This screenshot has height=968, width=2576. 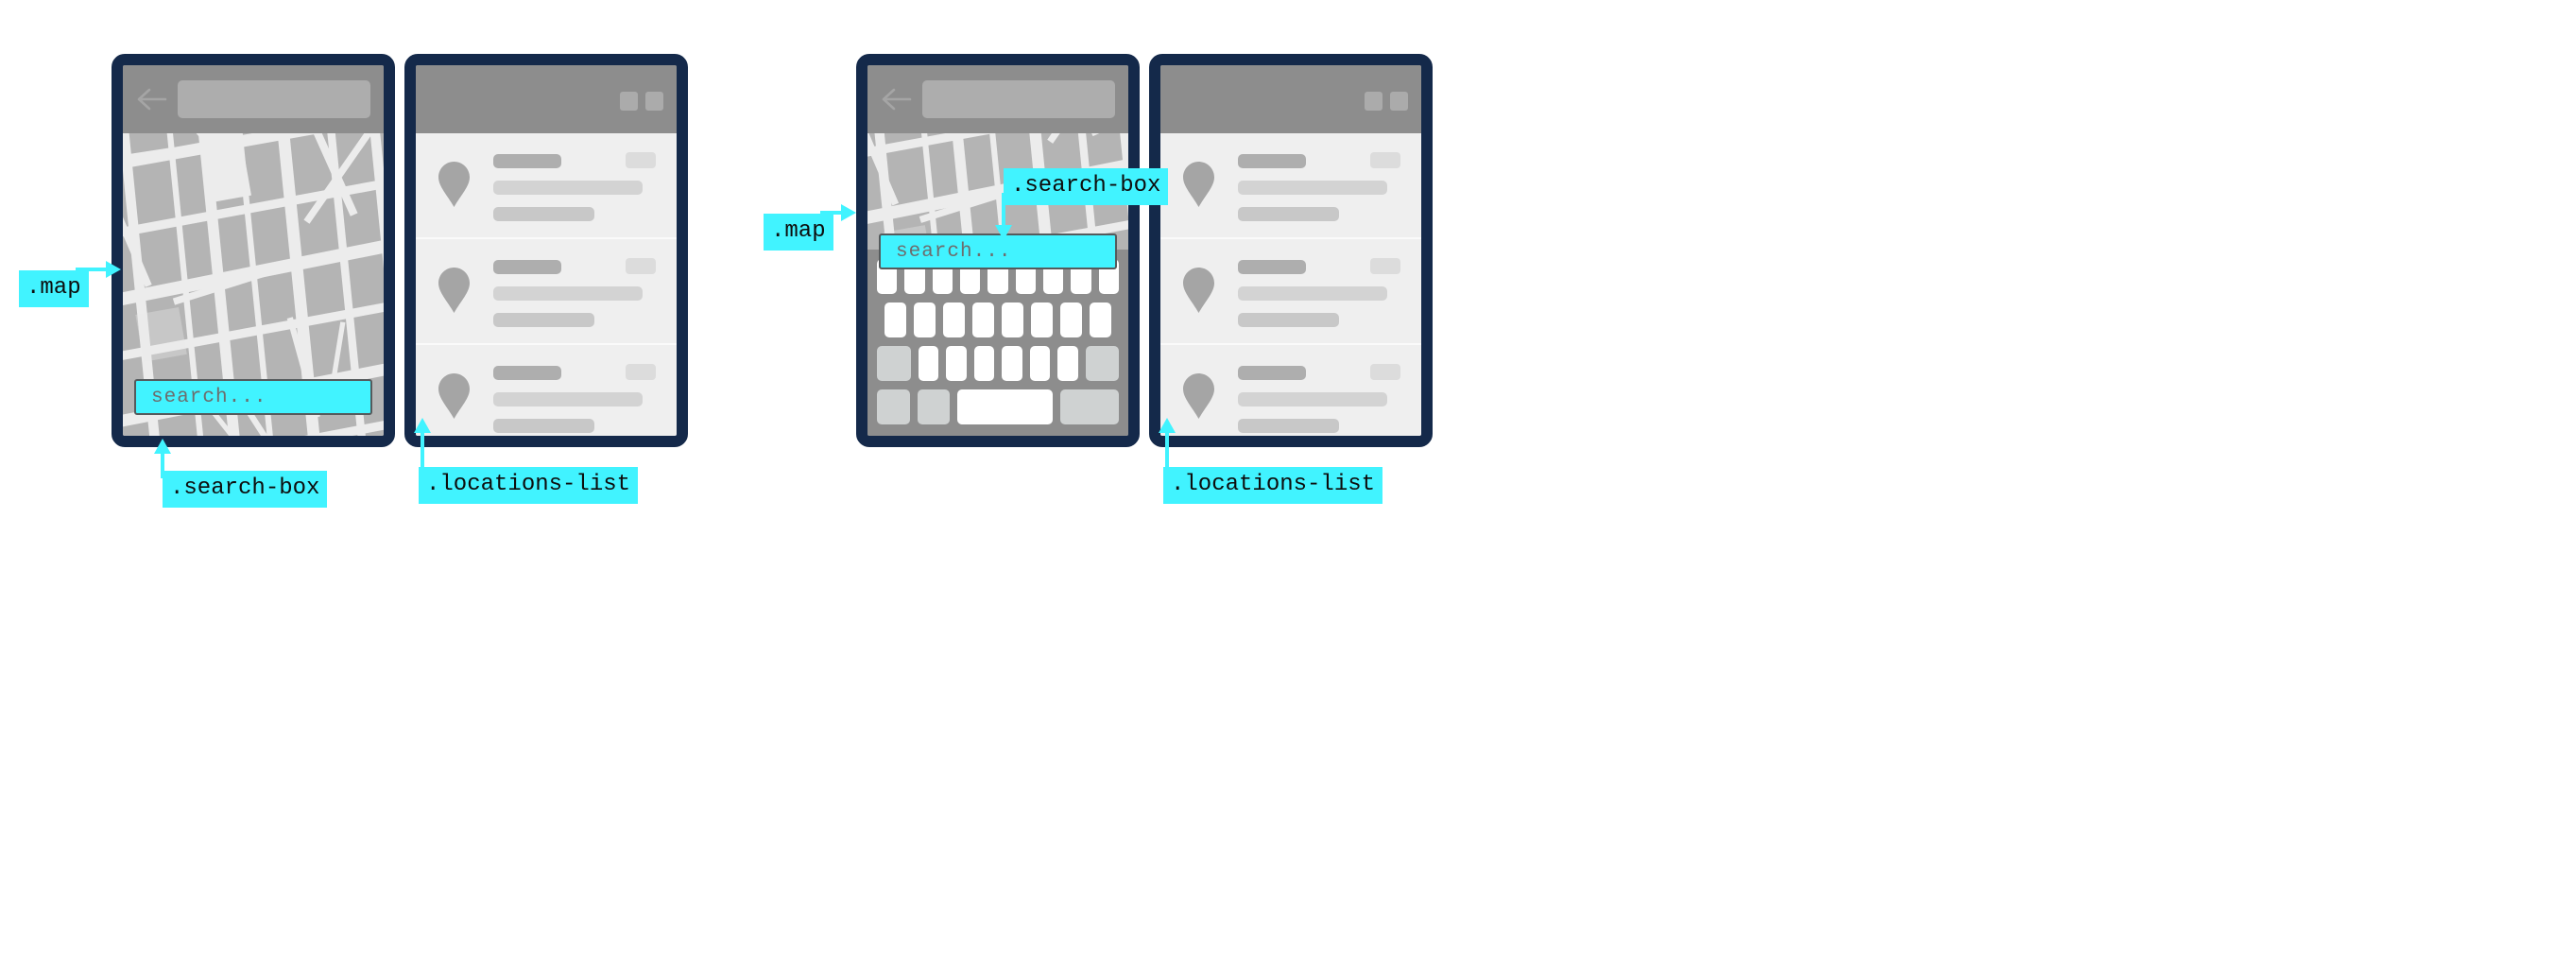 I want to click on left-list-screen, so click(x=546, y=250).